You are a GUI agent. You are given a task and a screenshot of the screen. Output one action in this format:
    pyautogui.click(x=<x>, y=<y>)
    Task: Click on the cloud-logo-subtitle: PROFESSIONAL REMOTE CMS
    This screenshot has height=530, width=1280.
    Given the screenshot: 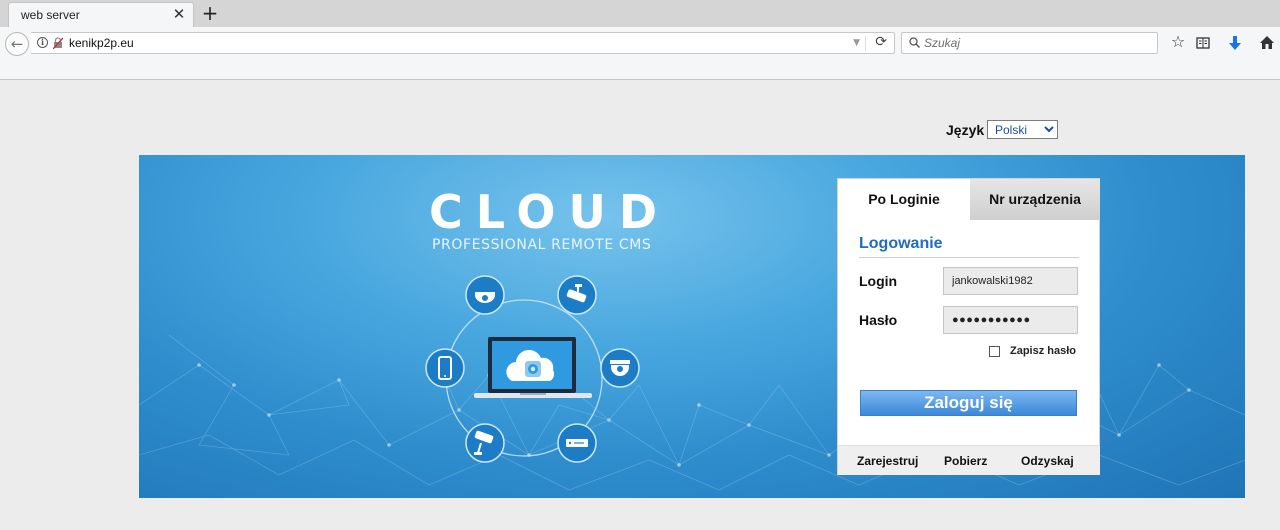 What is the action you would take?
    pyautogui.click(x=542, y=245)
    